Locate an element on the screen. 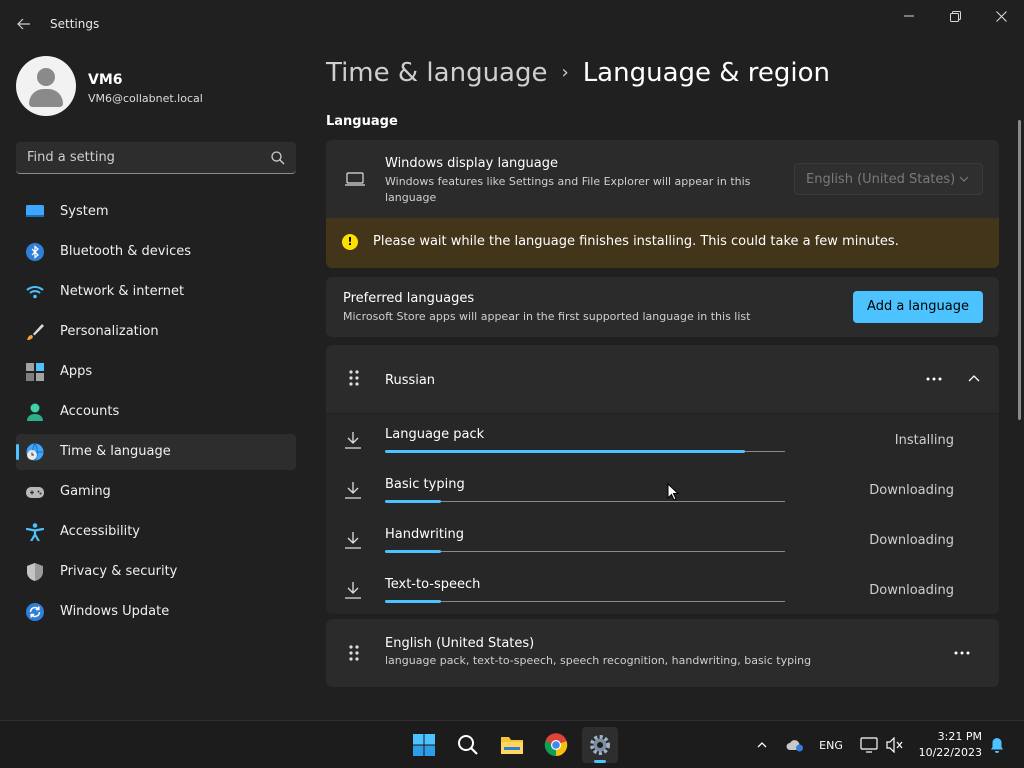 The image size is (1024, 768). input-language-indicator: ENG is located at coordinates (831, 745).